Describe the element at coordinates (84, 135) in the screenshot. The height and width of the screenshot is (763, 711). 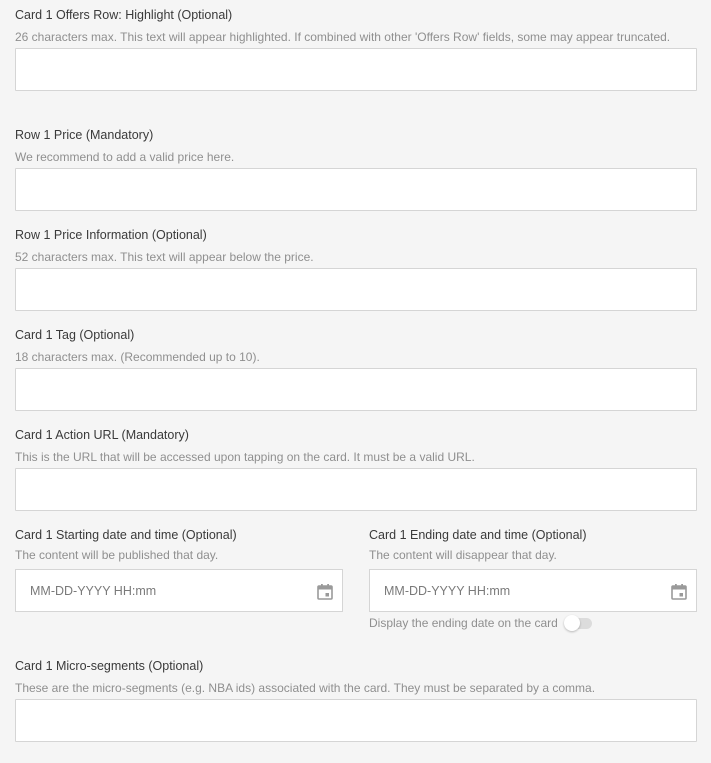
I see `row-price-label: Row 1 Price (Mandatory)` at that location.